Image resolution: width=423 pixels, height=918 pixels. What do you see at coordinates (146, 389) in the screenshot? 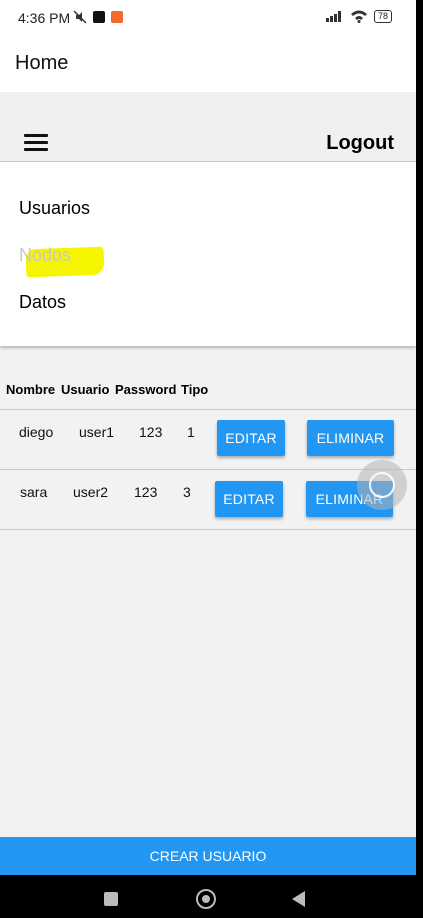
I see `header-password: Password` at bounding box center [146, 389].